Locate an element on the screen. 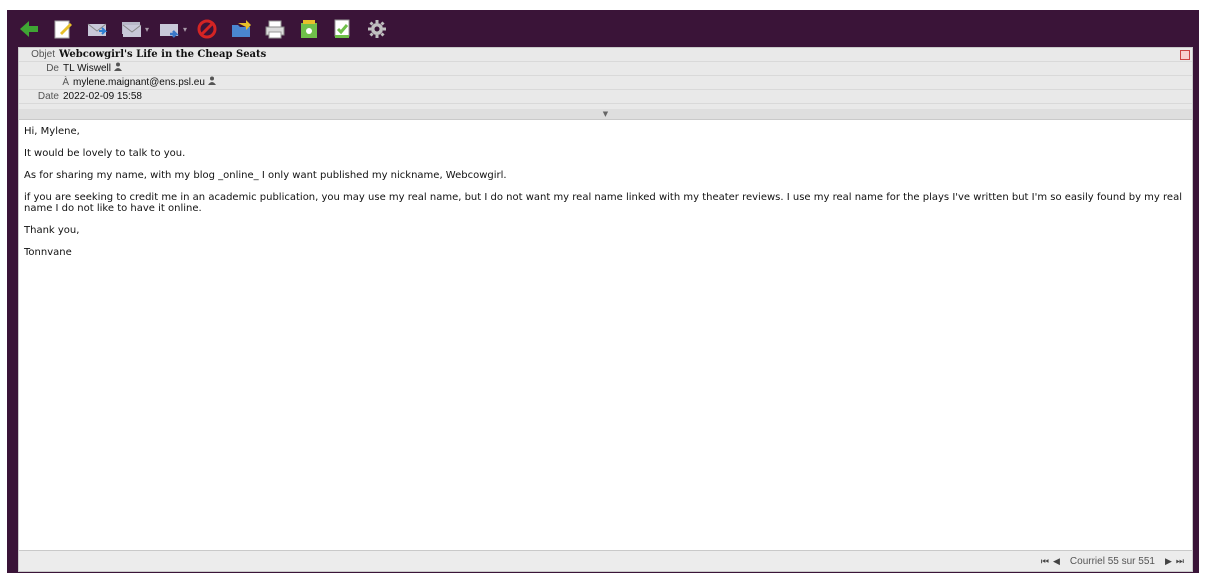 Image resolution: width=1206 pixels, height=574 pixels. toolbar: ▾ ▾ is located at coordinates (603, 29).